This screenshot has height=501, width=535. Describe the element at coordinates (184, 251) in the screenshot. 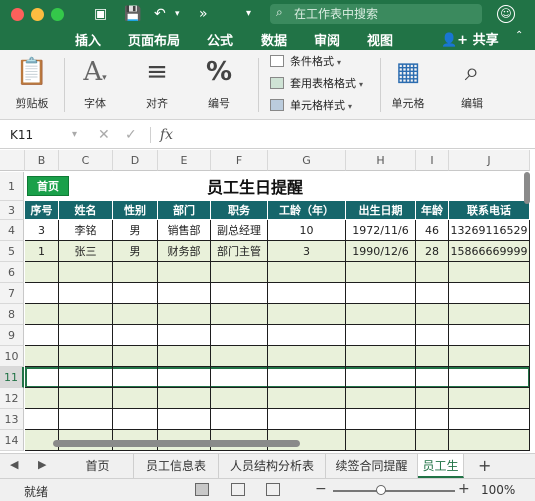

I see `table-cell: 财务部` at that location.